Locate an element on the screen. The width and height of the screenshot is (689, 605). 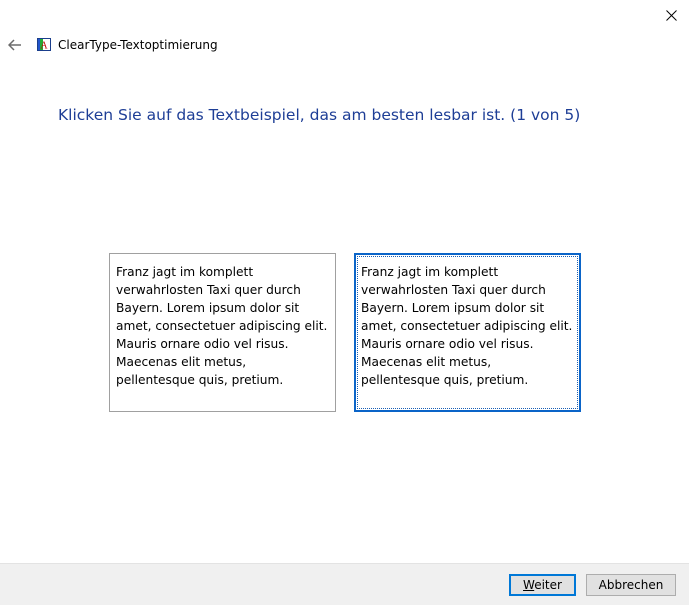
next-button-mnemonic: W is located at coordinates (529, 585).